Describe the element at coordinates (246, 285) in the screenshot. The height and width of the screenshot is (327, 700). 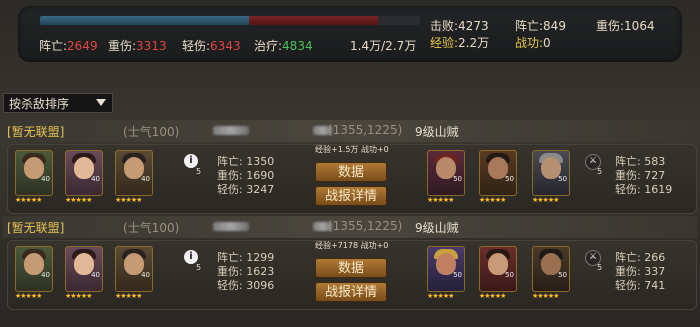
I see `my-light: 轻伤: 3096` at that location.